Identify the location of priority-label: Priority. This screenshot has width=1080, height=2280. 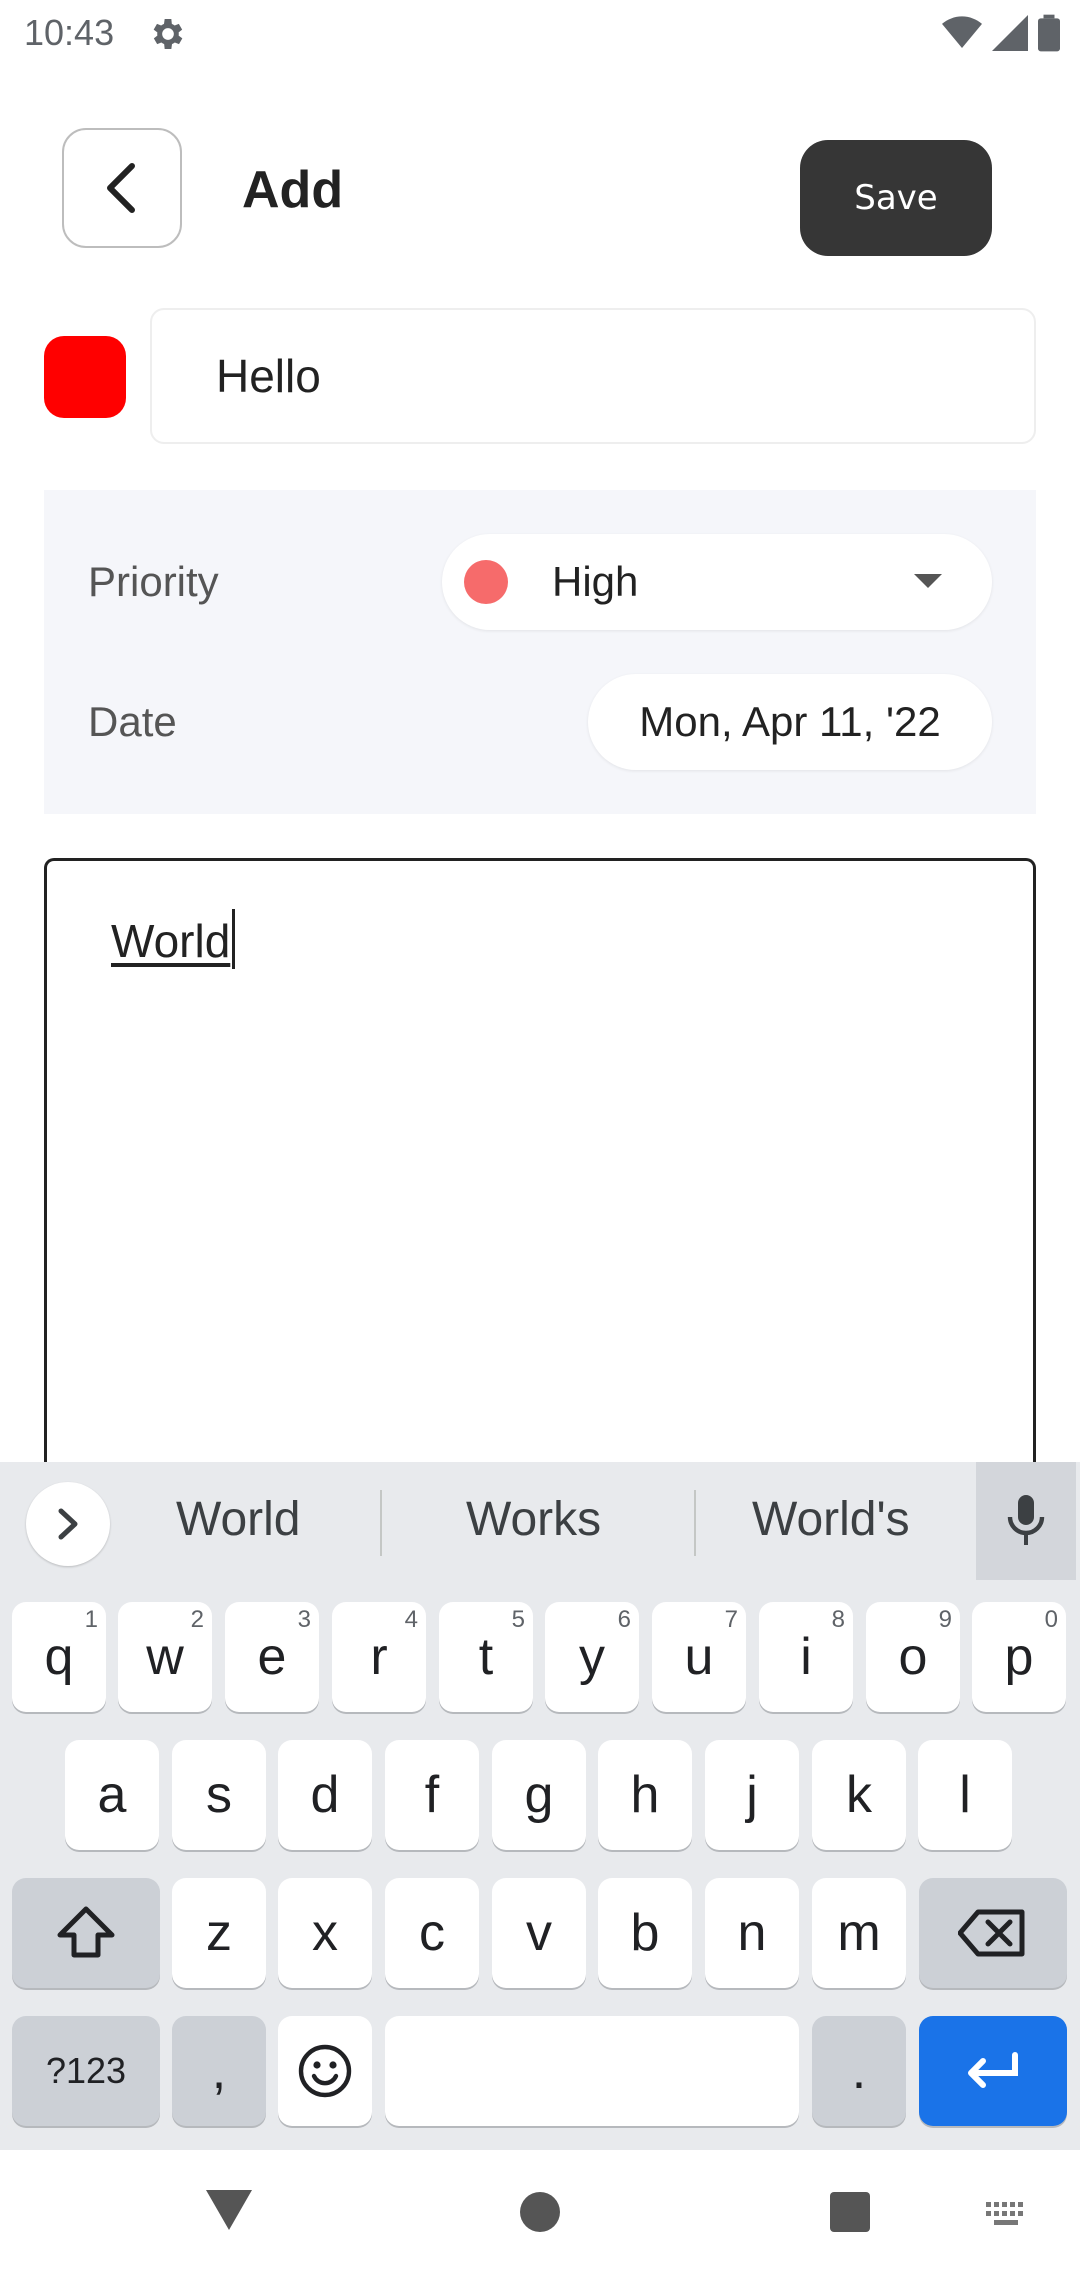
(153, 581).